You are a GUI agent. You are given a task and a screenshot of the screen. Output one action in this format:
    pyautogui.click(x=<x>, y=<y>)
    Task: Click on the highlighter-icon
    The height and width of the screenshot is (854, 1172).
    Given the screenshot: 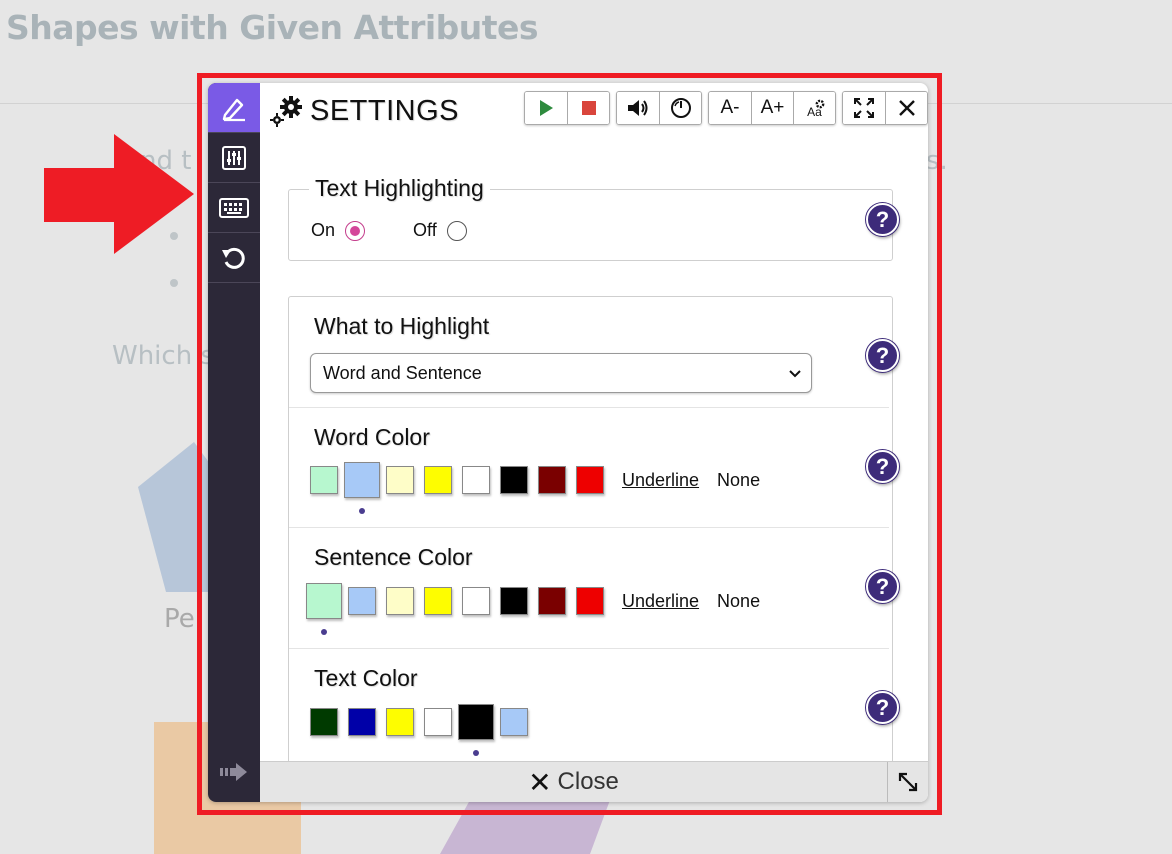 What is the action you would take?
    pyautogui.click(x=233, y=109)
    